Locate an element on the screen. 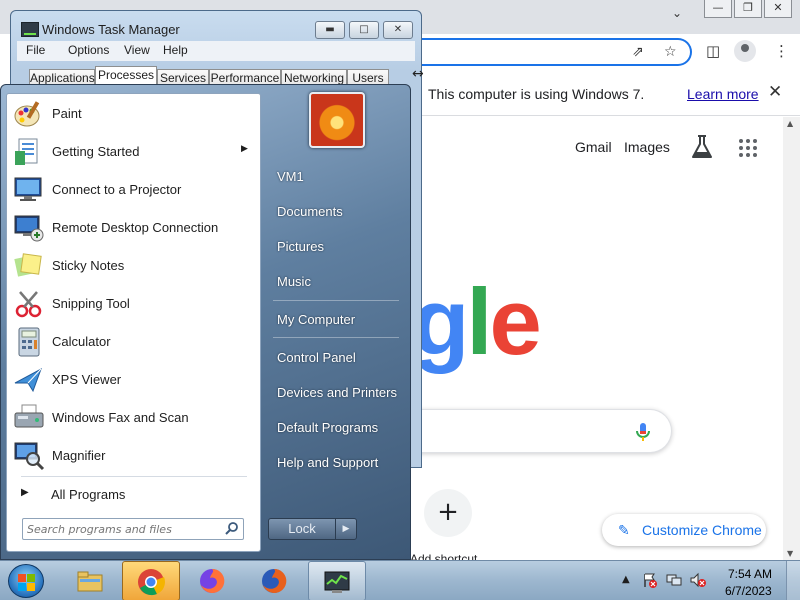 Image resolution: width=800 pixels, height=600 pixels. clock-time: 7:54 AM is located at coordinates (750, 574).